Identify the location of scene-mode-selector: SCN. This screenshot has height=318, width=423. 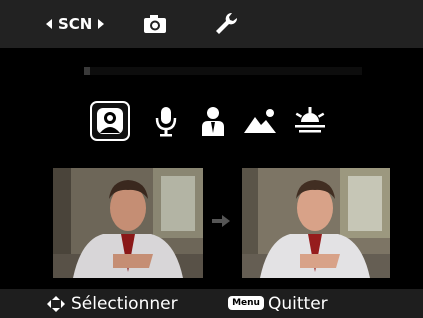
(75, 24).